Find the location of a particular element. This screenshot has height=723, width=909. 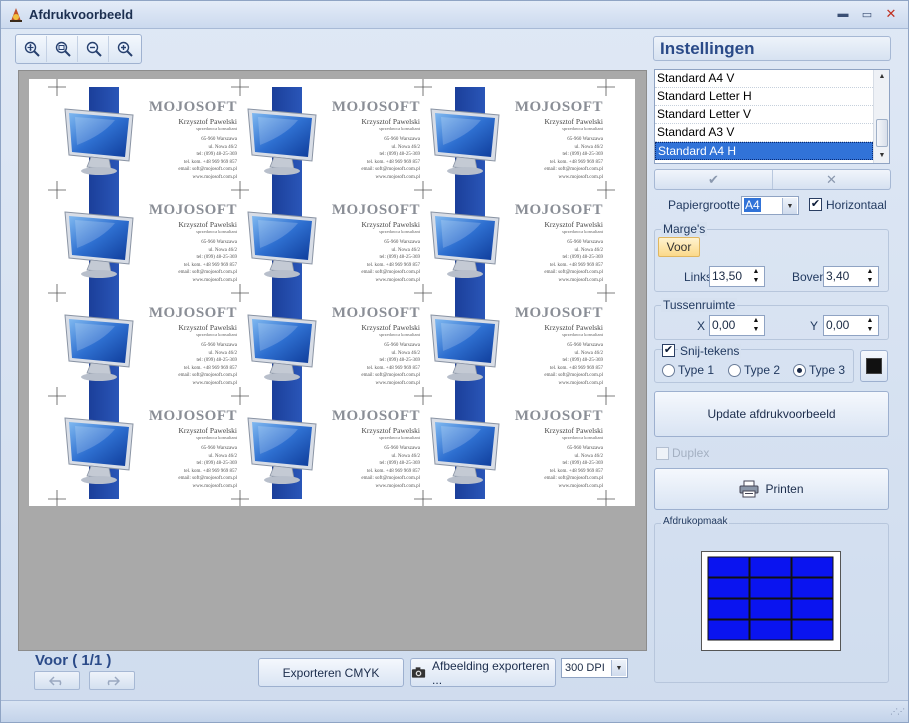

scroll-thumb is located at coordinates (882, 133).